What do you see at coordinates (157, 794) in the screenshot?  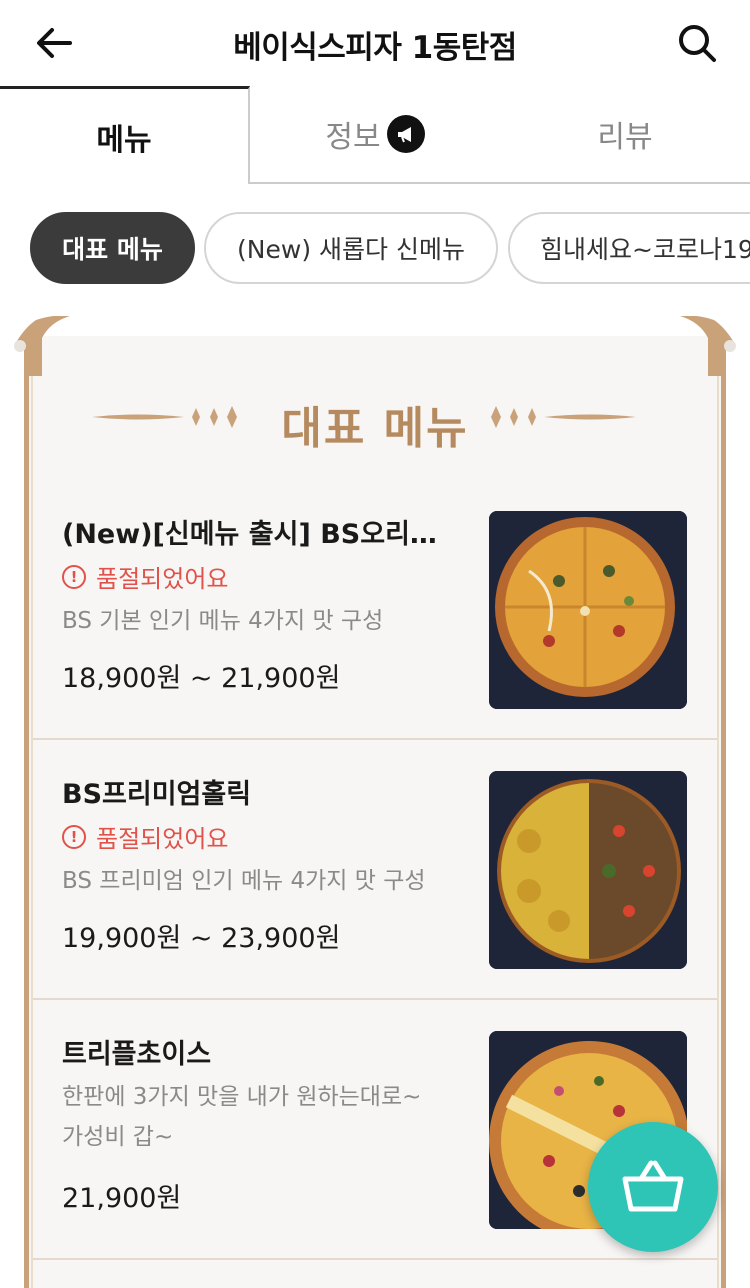 I see `menu-item-name: BS프리미엄홀릭` at bounding box center [157, 794].